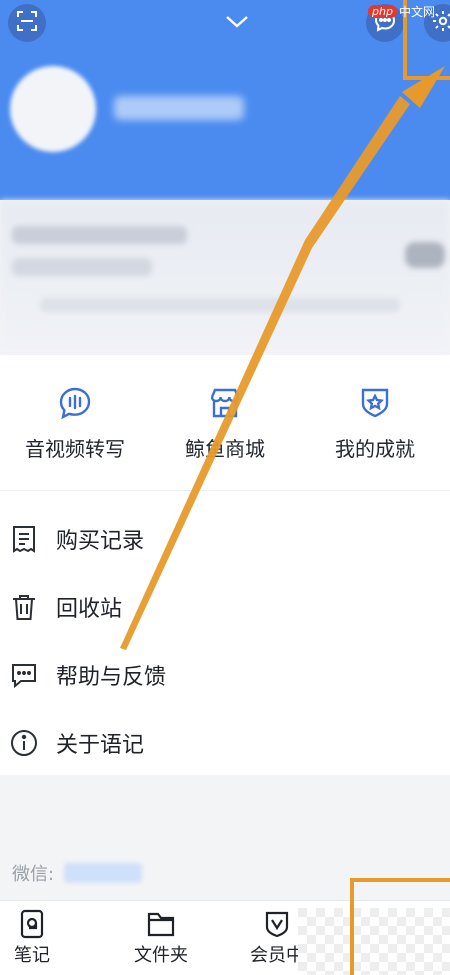 The image size is (450, 975). What do you see at coordinates (32, 955) in the screenshot?
I see `tab-label: 笔记` at bounding box center [32, 955].